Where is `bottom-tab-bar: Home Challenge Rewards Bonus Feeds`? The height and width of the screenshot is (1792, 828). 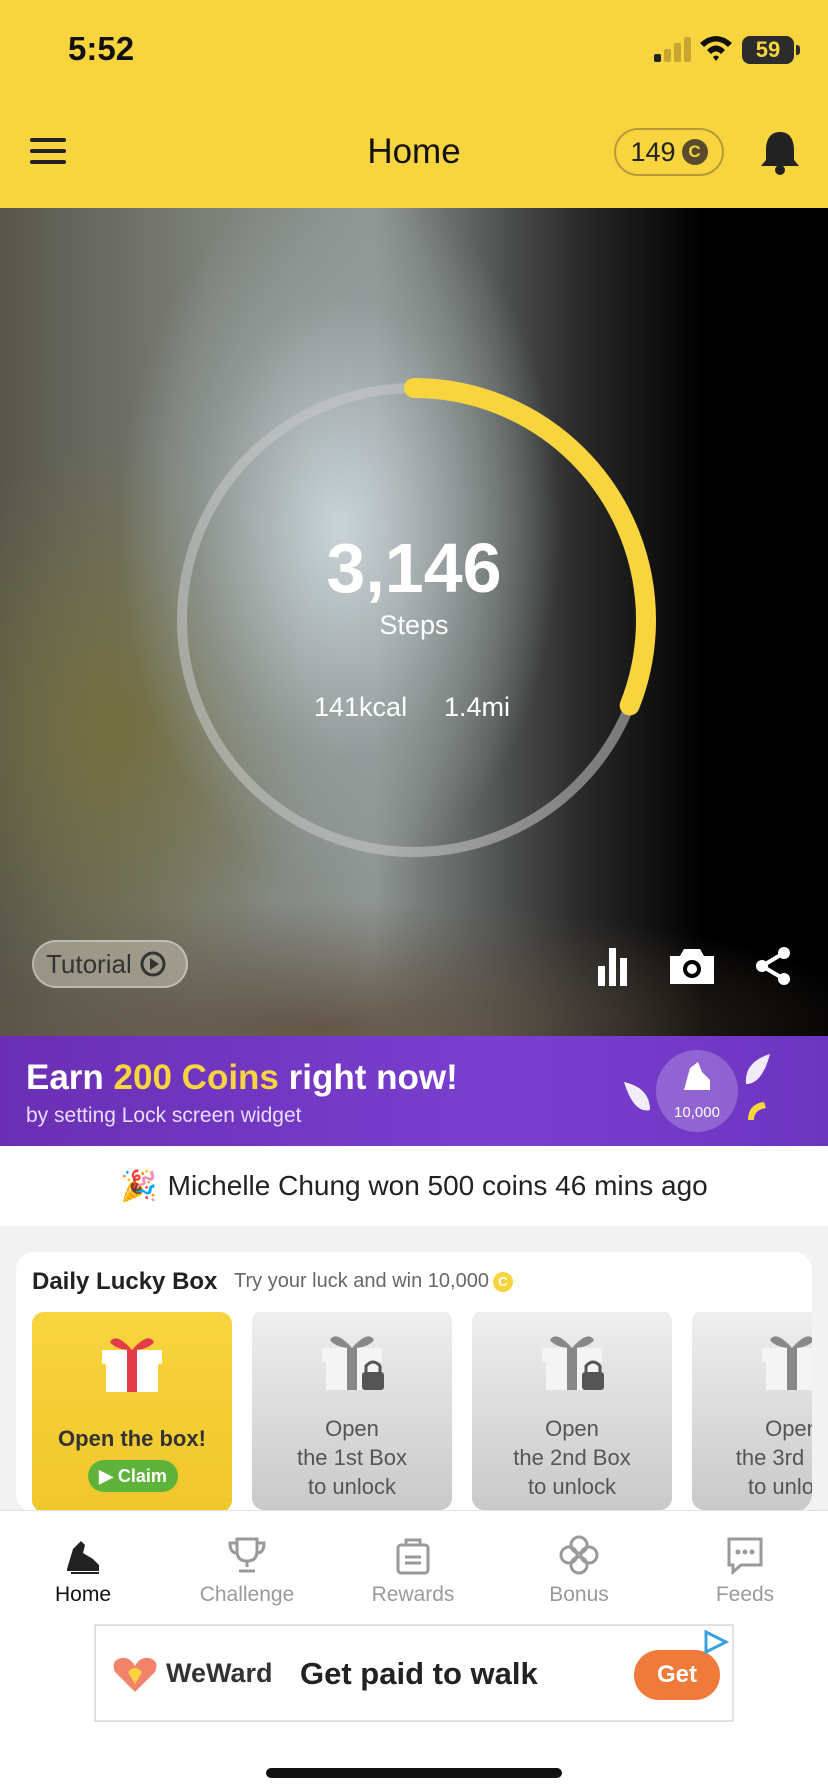 bottom-tab-bar: Home Challenge Rewards Bonus Feeds is located at coordinates (414, 1565).